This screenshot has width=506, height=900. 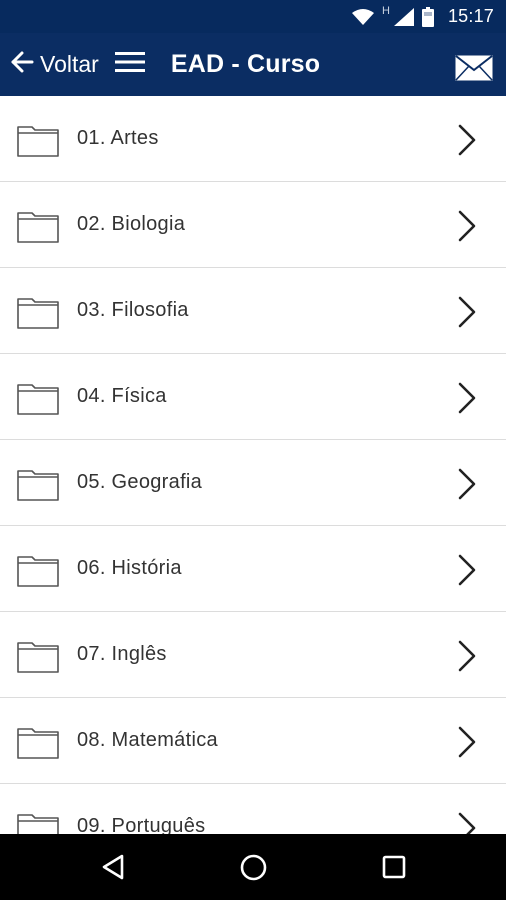 I want to click on course-list-item: 07. Inglês, so click(x=253, y=655).